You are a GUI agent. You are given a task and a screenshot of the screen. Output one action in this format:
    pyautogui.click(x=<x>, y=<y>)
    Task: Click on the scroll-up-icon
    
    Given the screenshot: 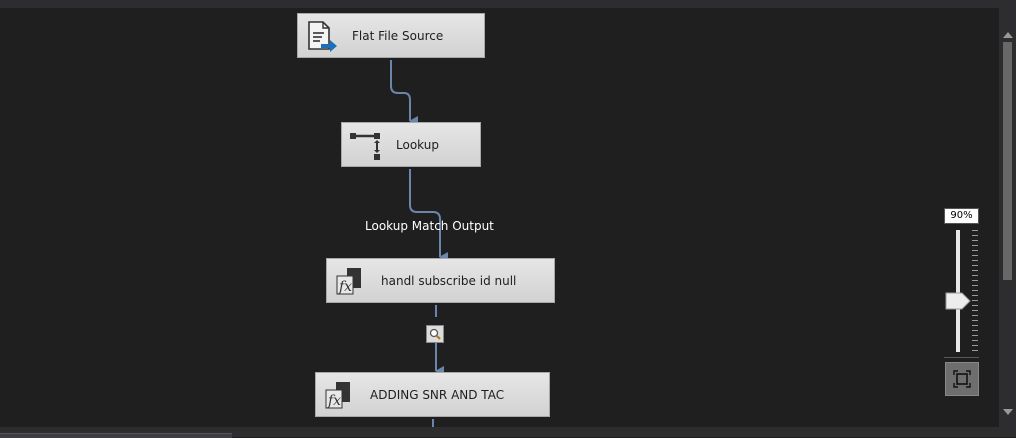 What is the action you would take?
    pyautogui.click(x=1008, y=35)
    